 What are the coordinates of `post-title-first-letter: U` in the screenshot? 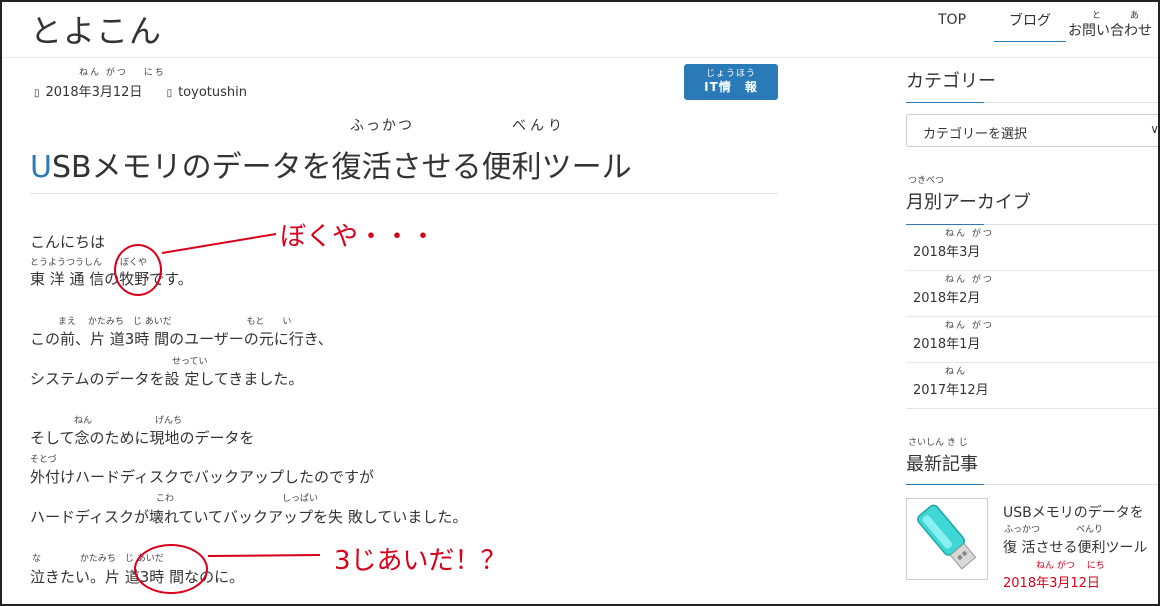 It's located at (41, 167).